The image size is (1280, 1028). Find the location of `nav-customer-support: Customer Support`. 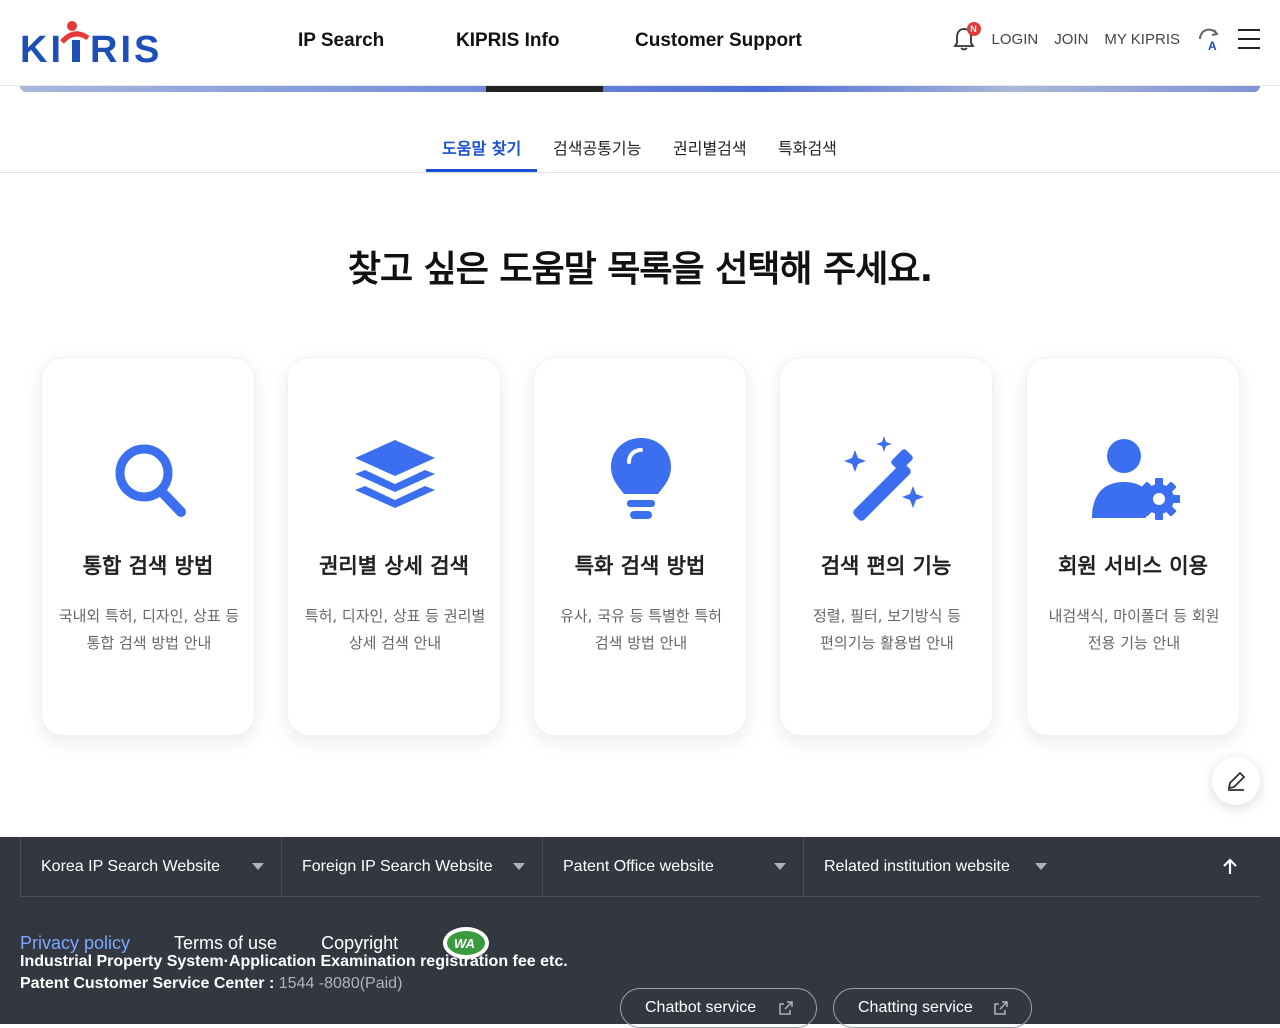

nav-customer-support: Customer Support is located at coordinates (718, 41).